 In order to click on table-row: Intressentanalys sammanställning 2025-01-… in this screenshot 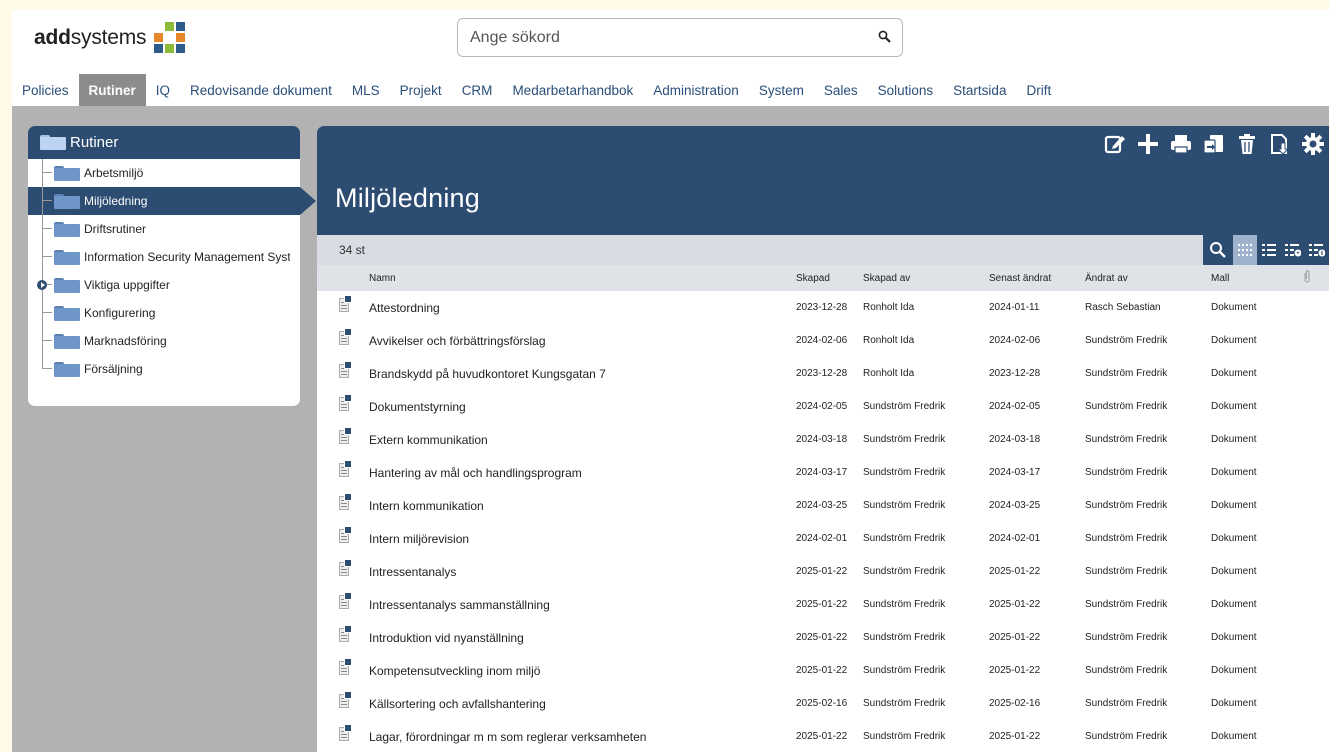, I will do `click(823, 604)`.